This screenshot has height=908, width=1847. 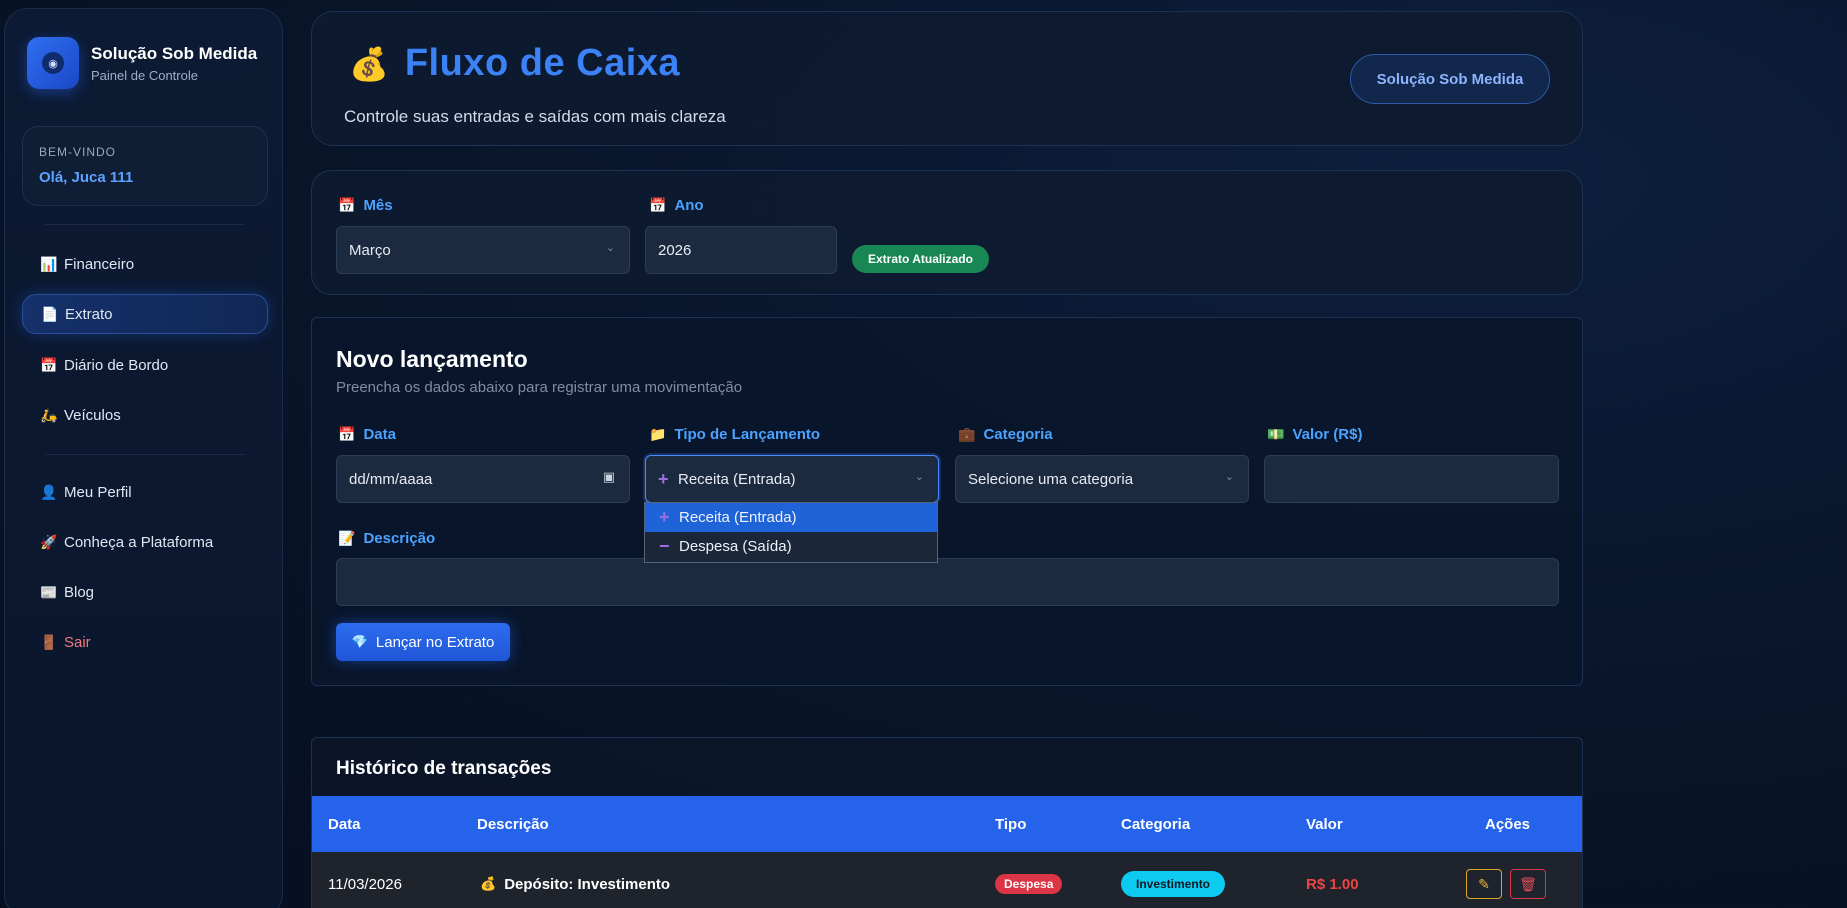 I want to click on sidebar-item-sair: 🚪 Sair, so click(x=145, y=642).